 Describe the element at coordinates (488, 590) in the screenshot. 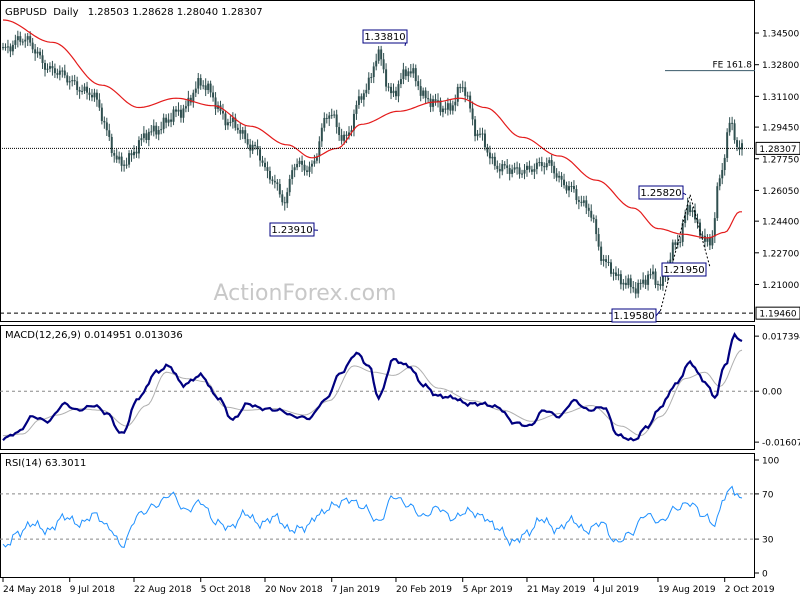

I see `time-tick-label: 5 Apr 2019` at that location.